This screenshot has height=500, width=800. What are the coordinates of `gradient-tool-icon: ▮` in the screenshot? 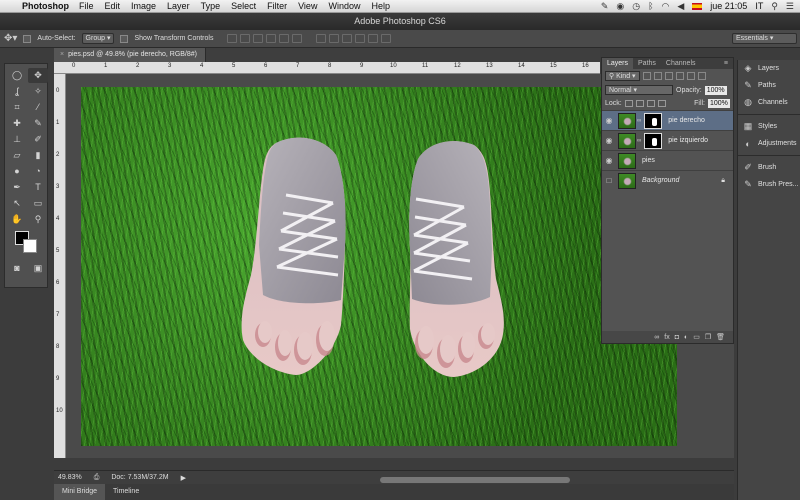 It's located at (38, 155).